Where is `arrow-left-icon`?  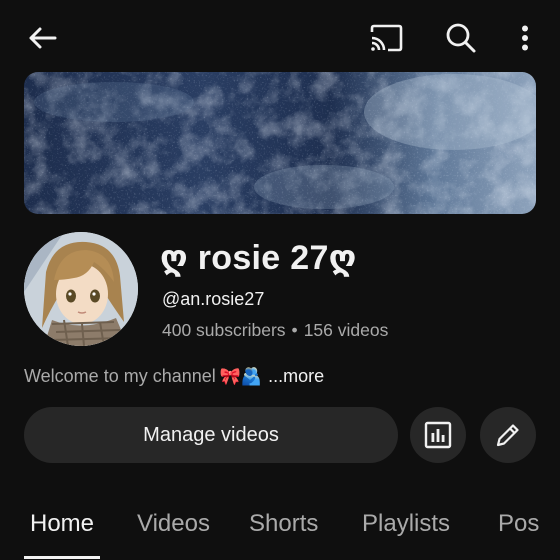 arrow-left-icon is located at coordinates (43, 38).